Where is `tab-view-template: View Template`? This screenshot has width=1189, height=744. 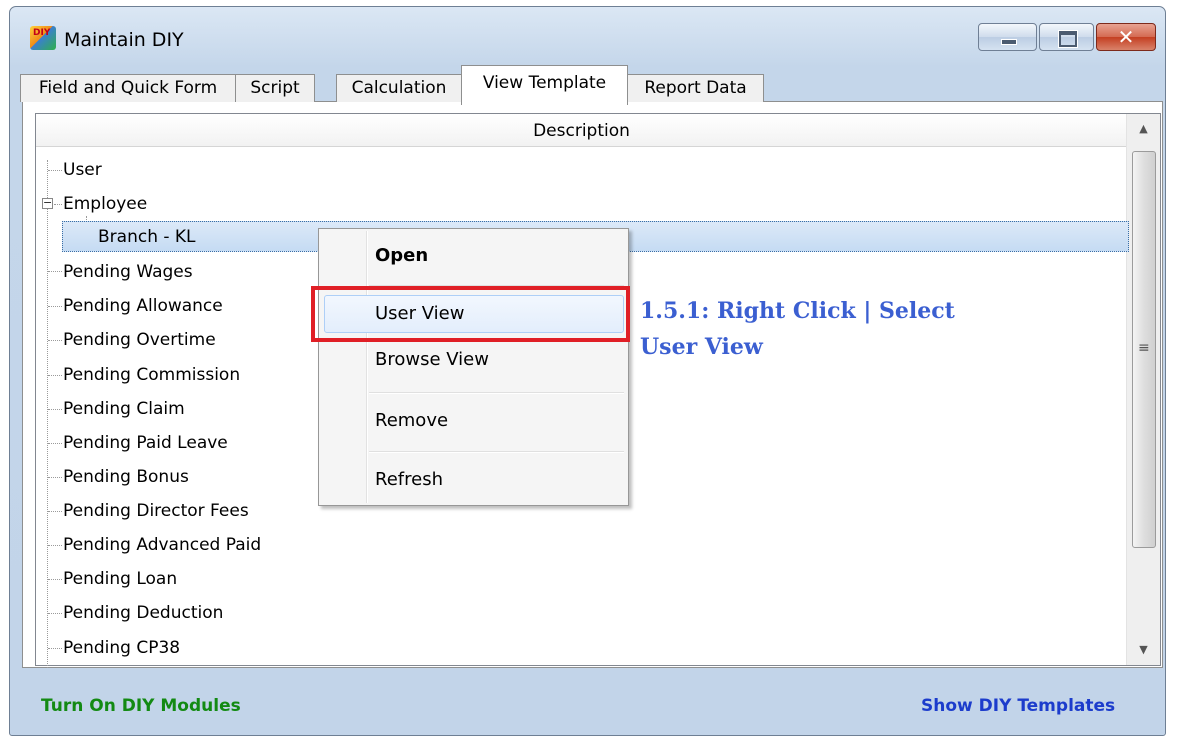 tab-view-template: View Template is located at coordinates (544, 85).